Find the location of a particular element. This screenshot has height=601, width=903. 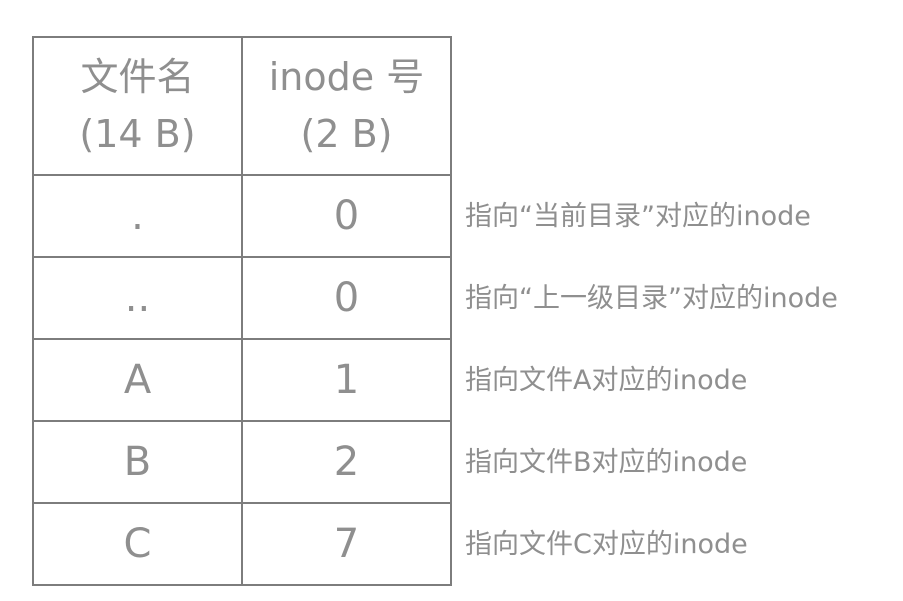

table-row-current-dir: . 0 is located at coordinates (242, 216).